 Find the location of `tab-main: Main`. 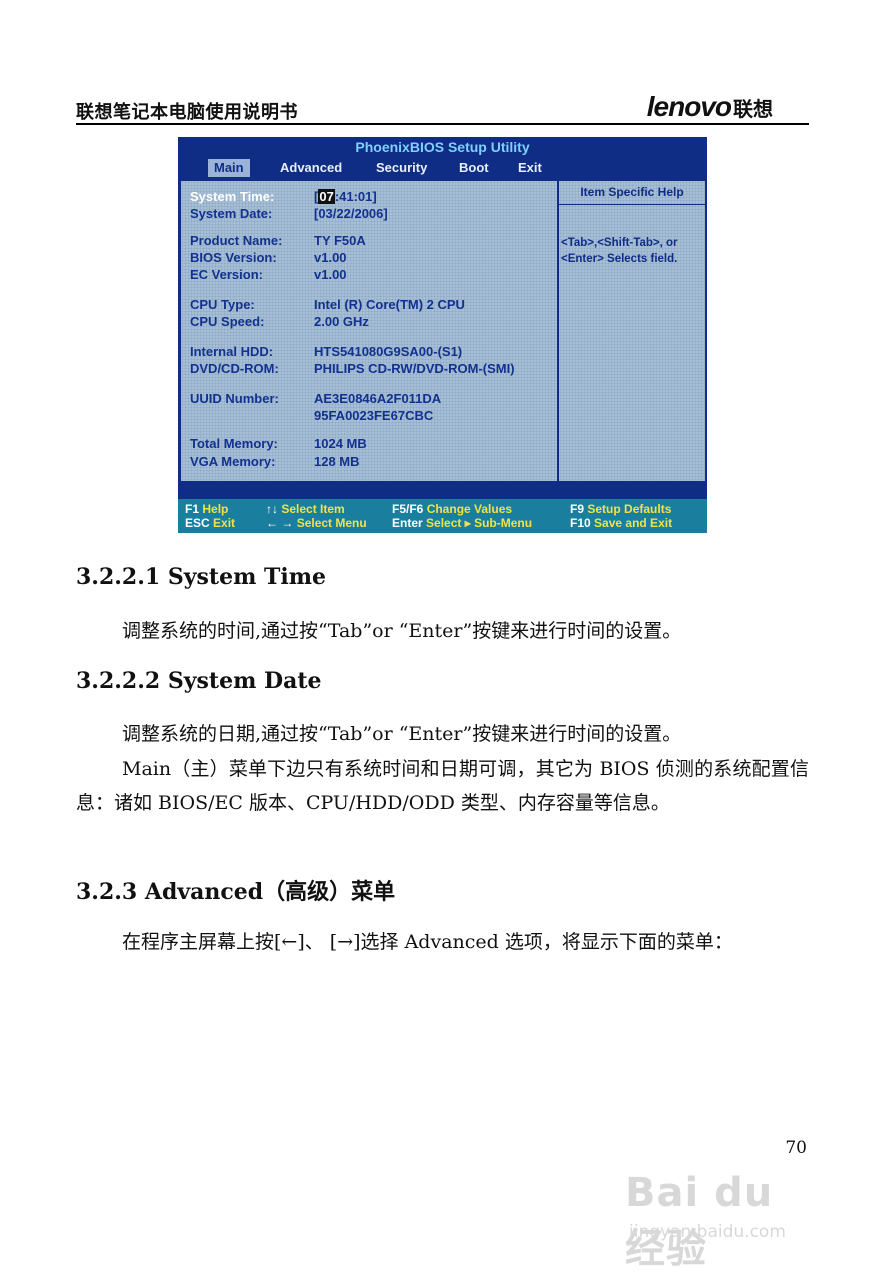

tab-main: Main is located at coordinates (229, 168).